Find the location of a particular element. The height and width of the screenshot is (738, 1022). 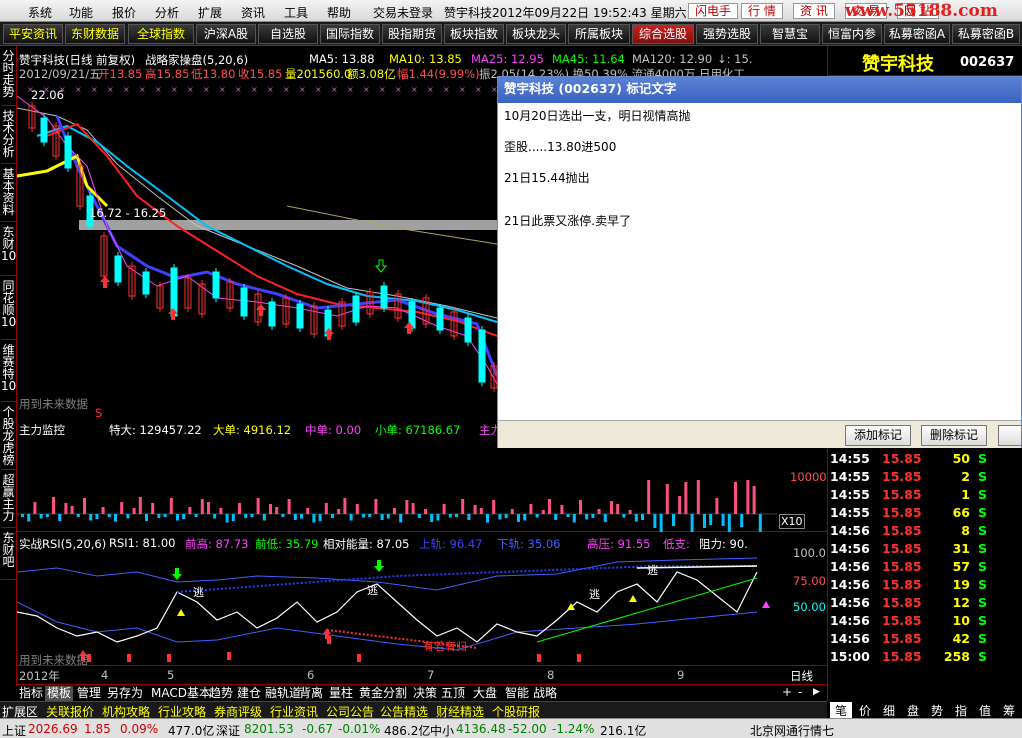

tick-volume: 258 is located at coordinates (956, 656).